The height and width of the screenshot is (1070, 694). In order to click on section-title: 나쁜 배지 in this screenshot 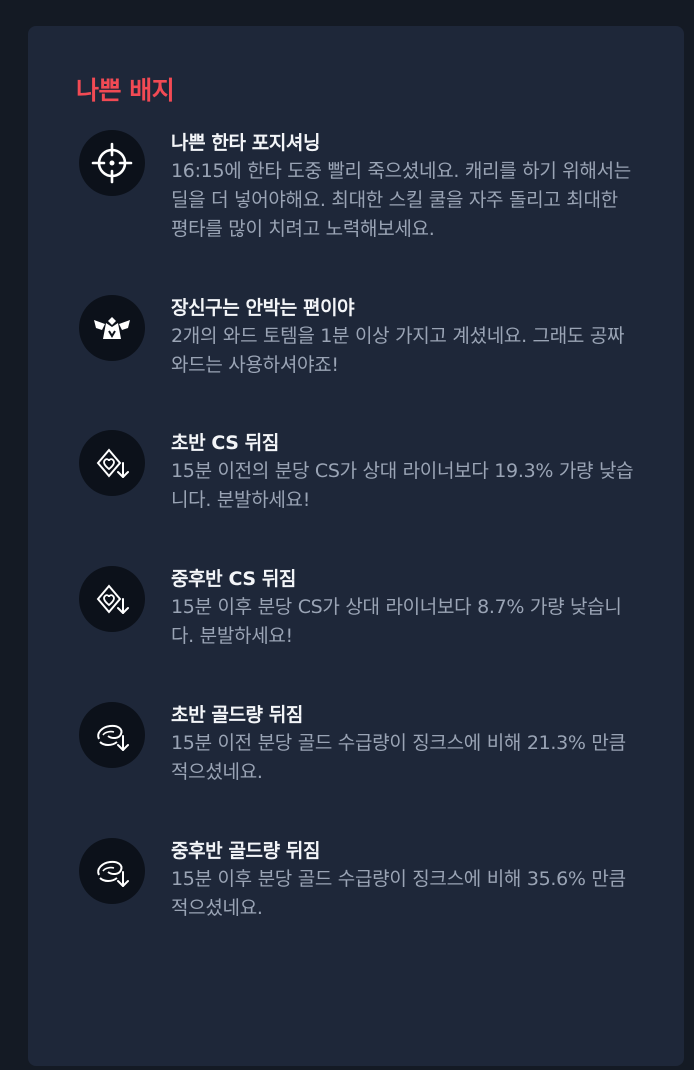, I will do `click(125, 90)`.